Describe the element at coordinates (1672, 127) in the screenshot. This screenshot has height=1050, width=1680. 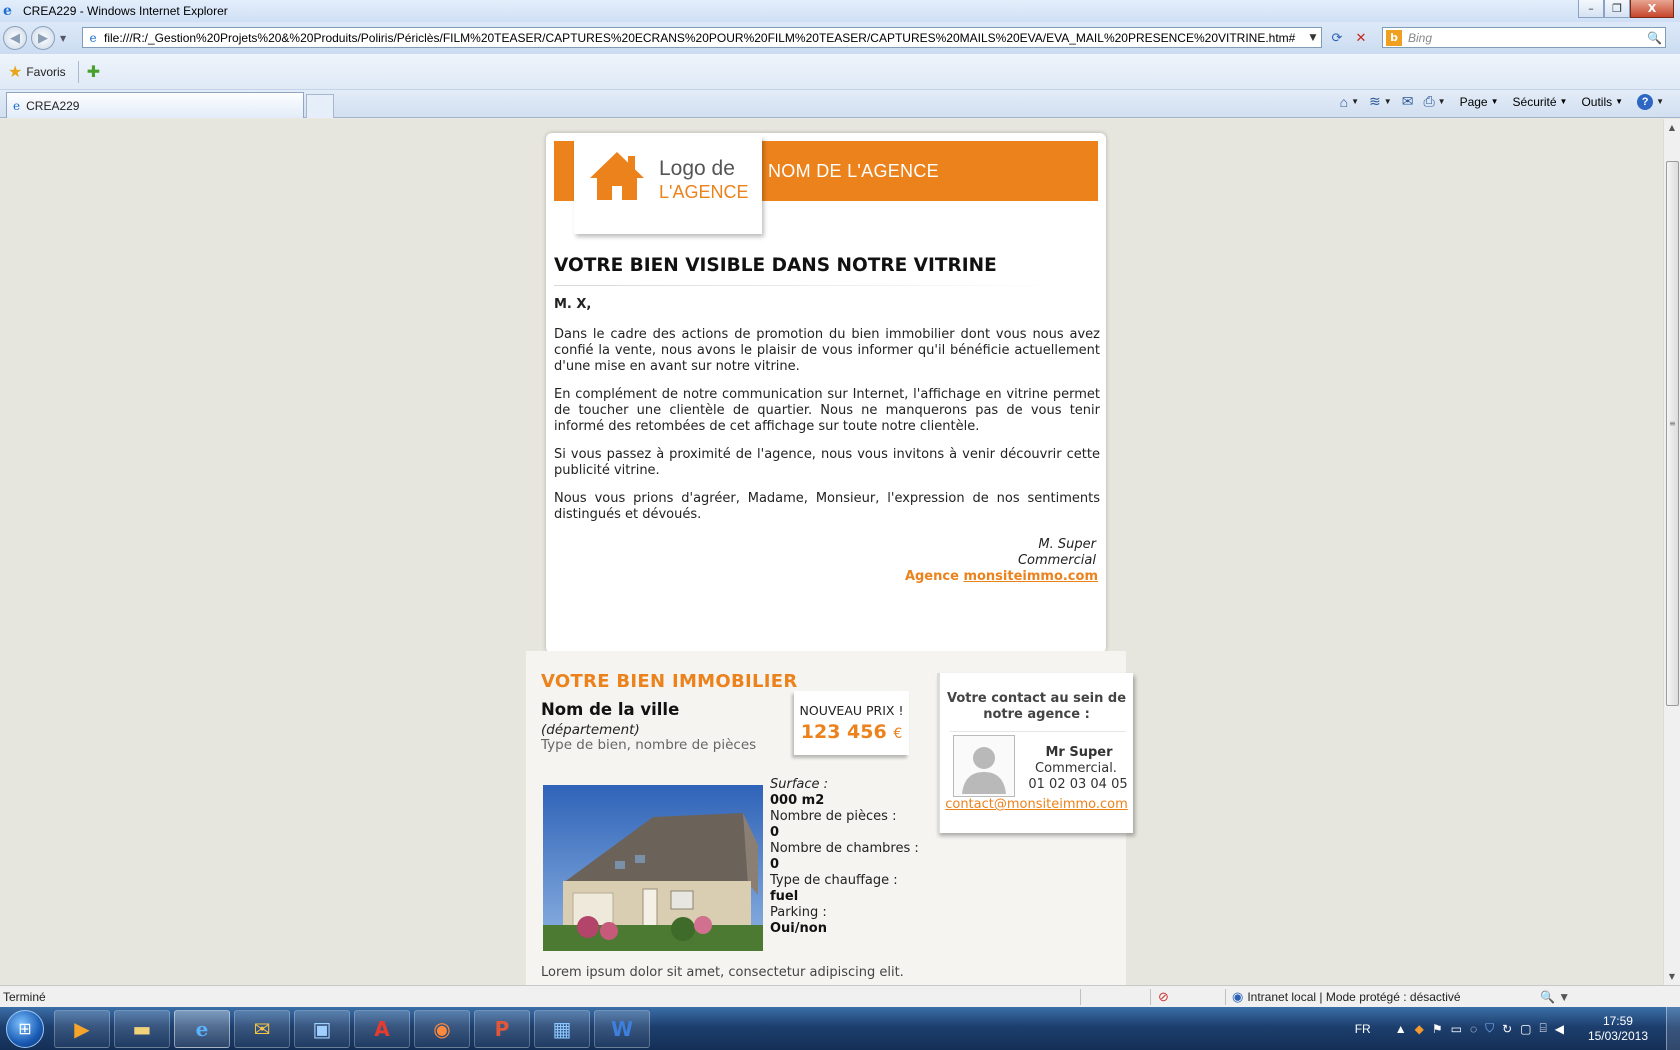
I see `scroll-up-icon: ▲` at that location.